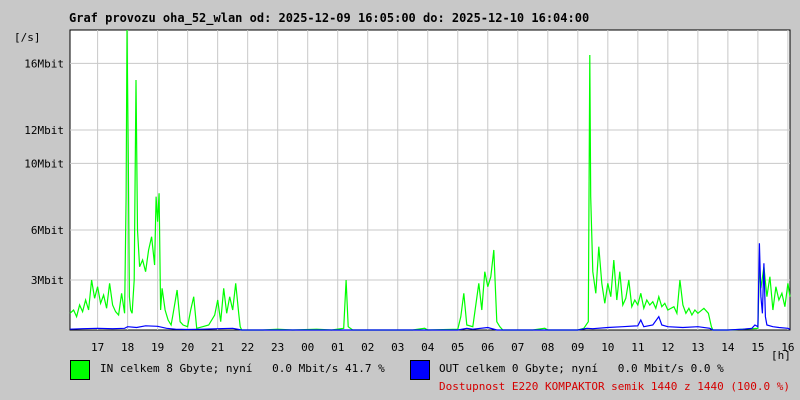 The image size is (800, 400). I want to click on x-tick-label: 18, so click(127, 347).